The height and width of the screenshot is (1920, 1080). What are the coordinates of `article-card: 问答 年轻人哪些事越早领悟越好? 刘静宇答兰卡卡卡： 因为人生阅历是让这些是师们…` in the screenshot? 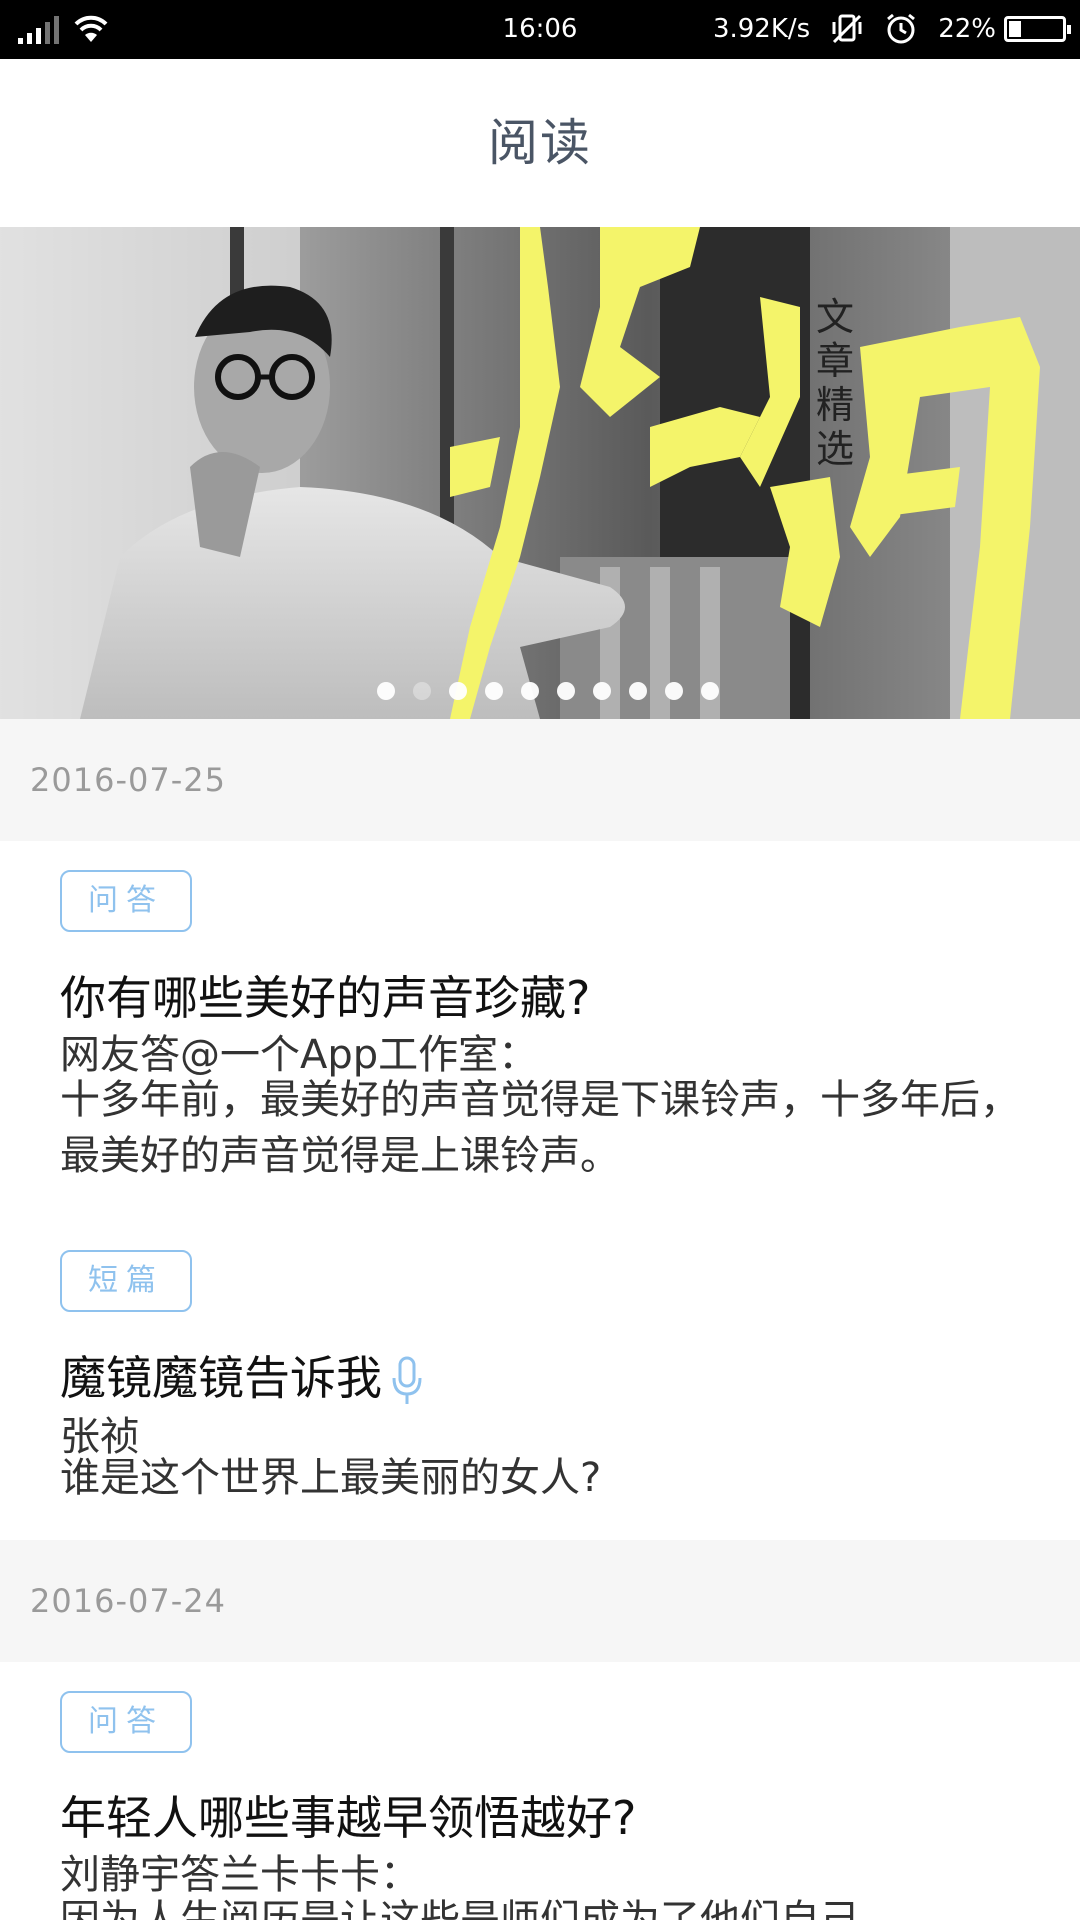 It's located at (540, 1791).